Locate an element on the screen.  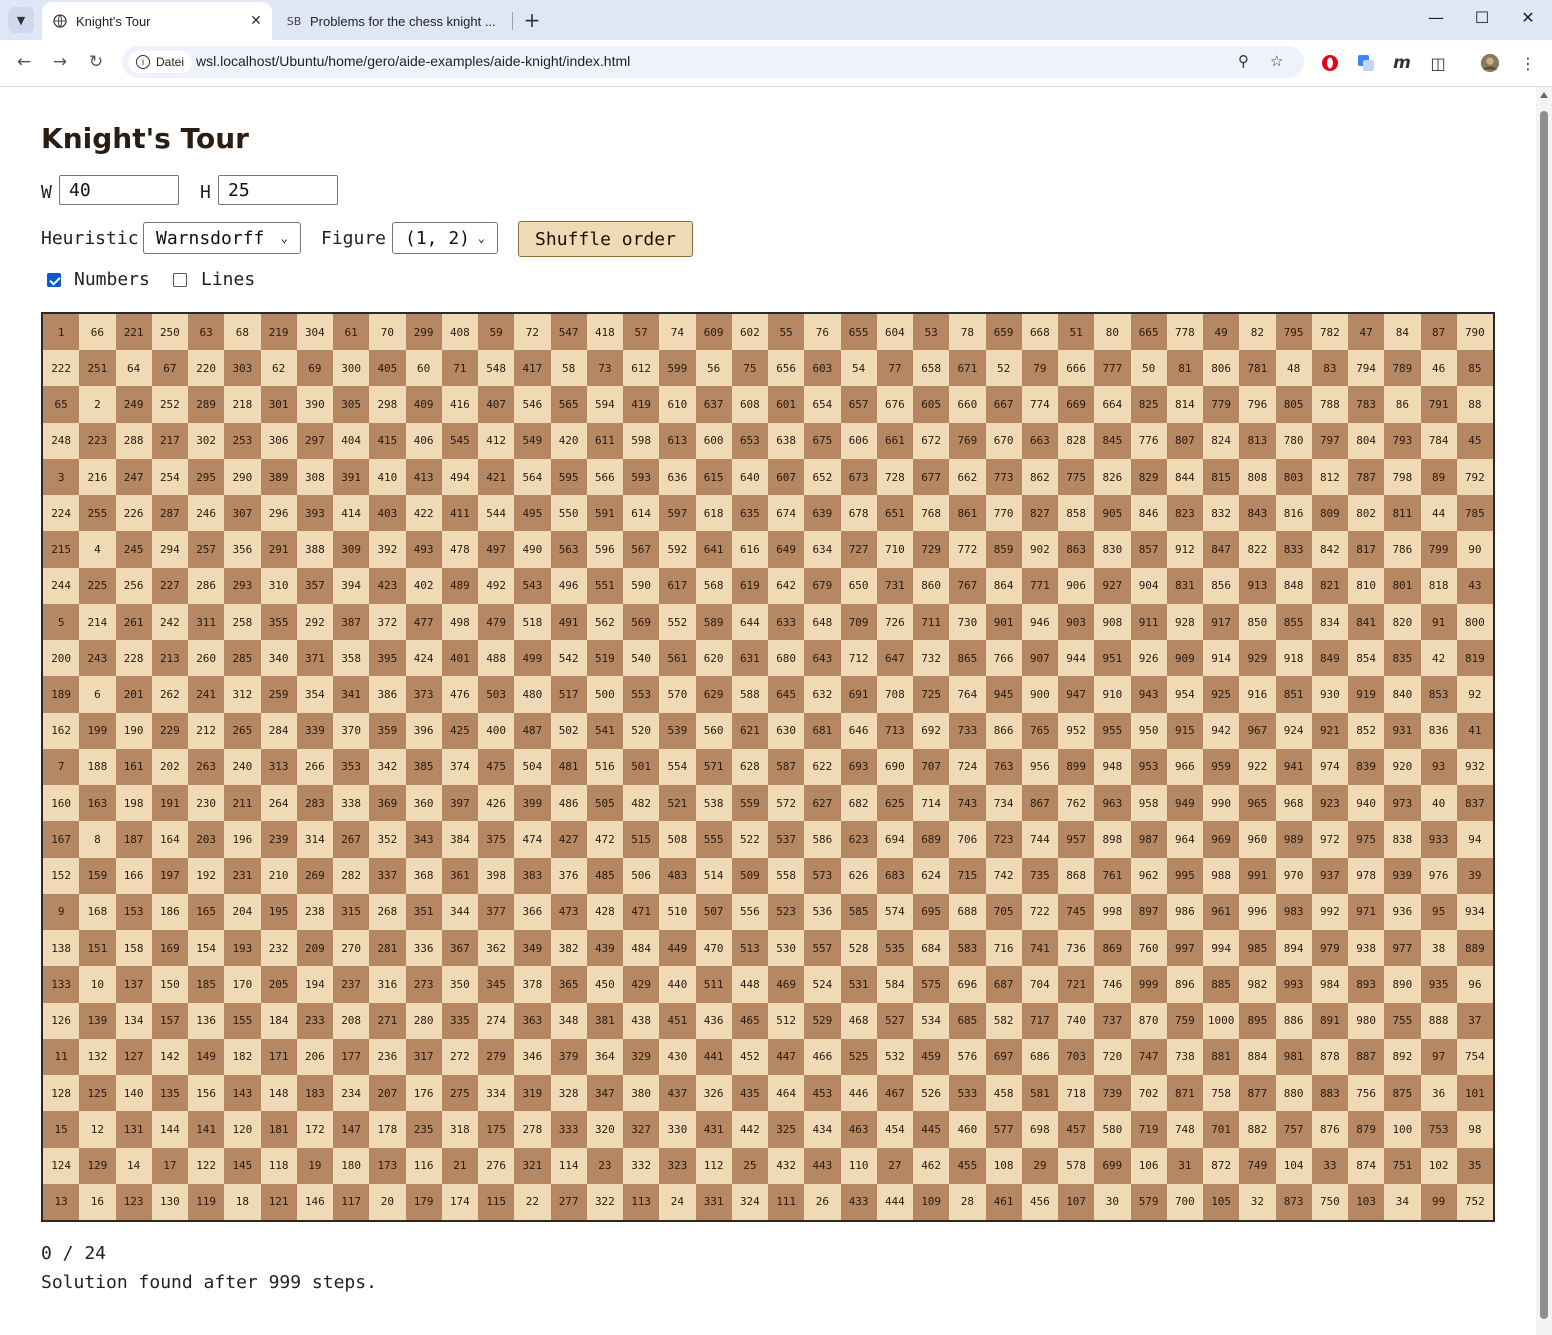
board-square: 930 is located at coordinates (1329, 694).